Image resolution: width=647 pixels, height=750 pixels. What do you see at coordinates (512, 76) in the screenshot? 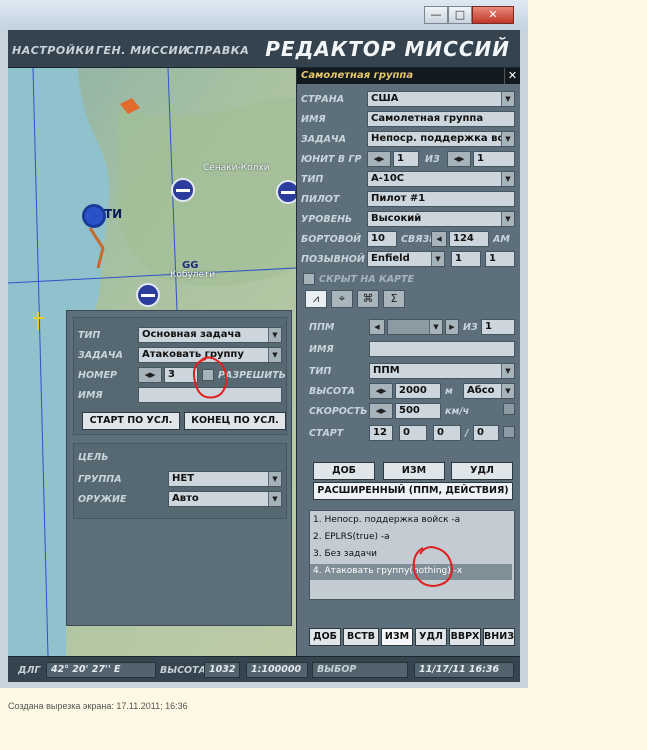
I see `panel-close-button: ✕` at bounding box center [512, 76].